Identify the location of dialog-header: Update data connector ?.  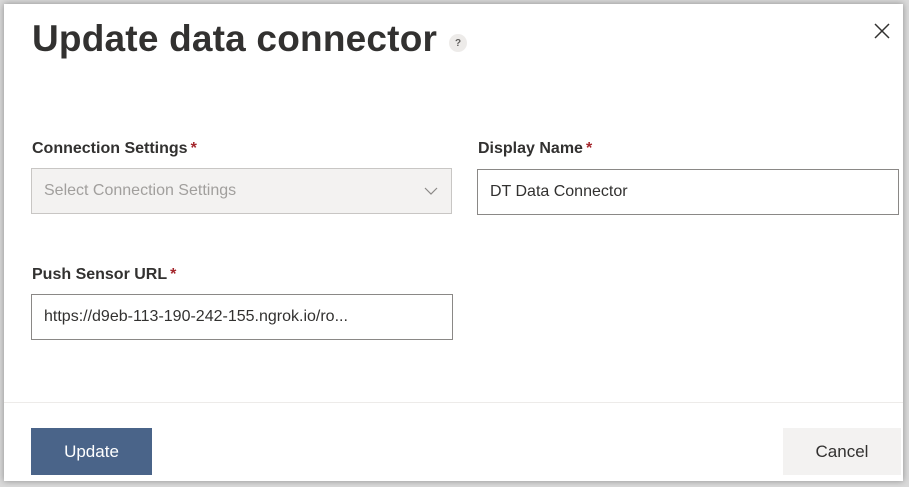
(250, 39).